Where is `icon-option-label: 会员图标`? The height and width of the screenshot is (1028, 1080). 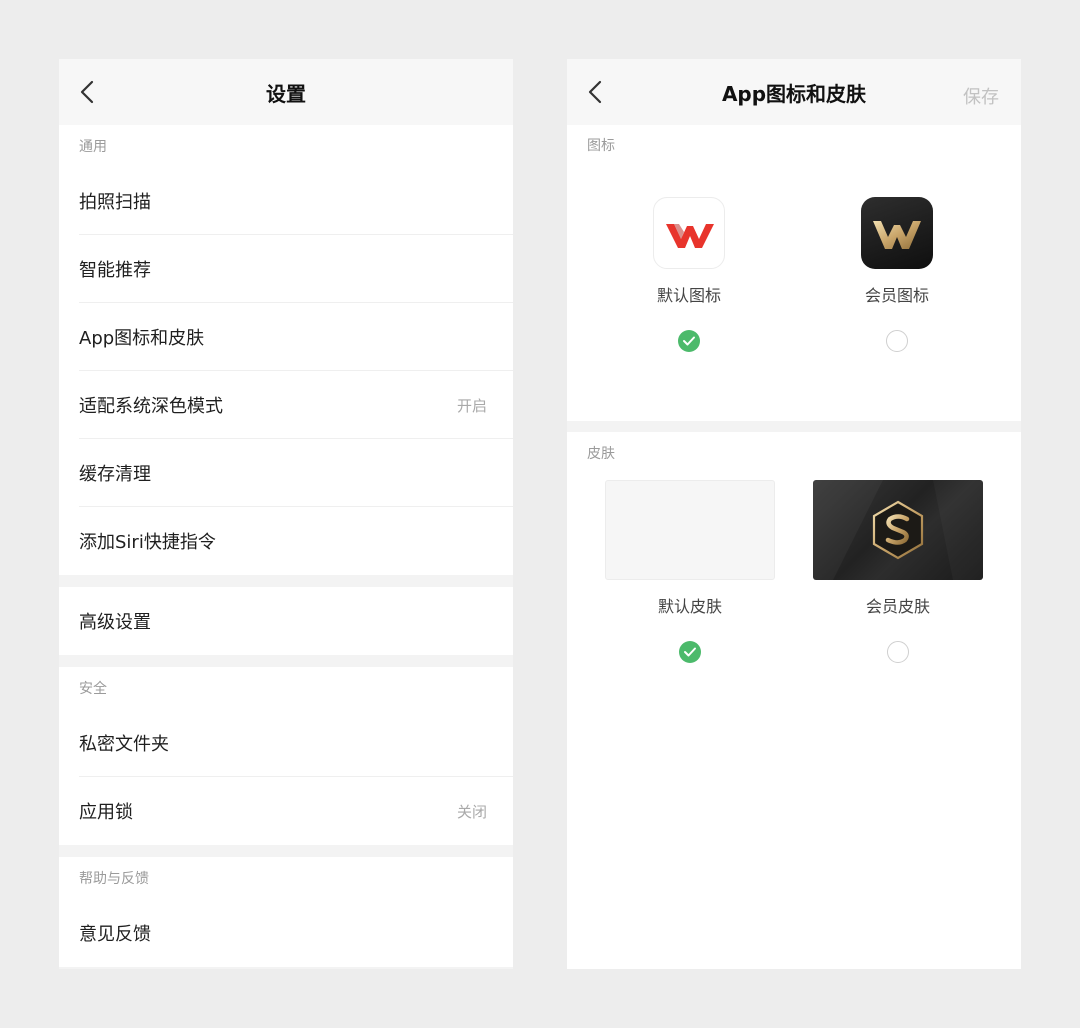
icon-option-label: 会员图标 is located at coordinates (896, 295).